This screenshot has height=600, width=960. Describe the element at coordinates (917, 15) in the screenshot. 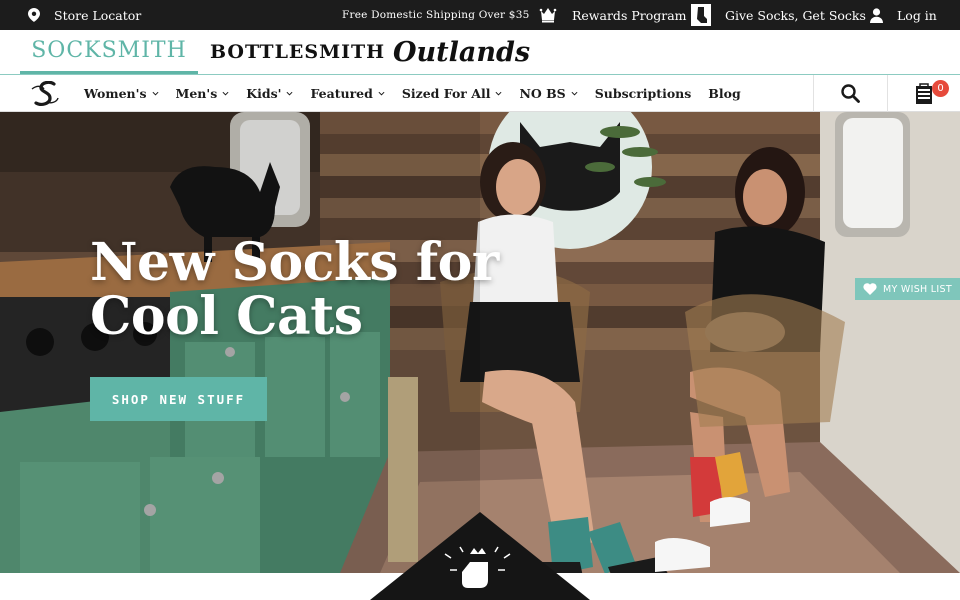

I see `login-label: Log in` at that location.